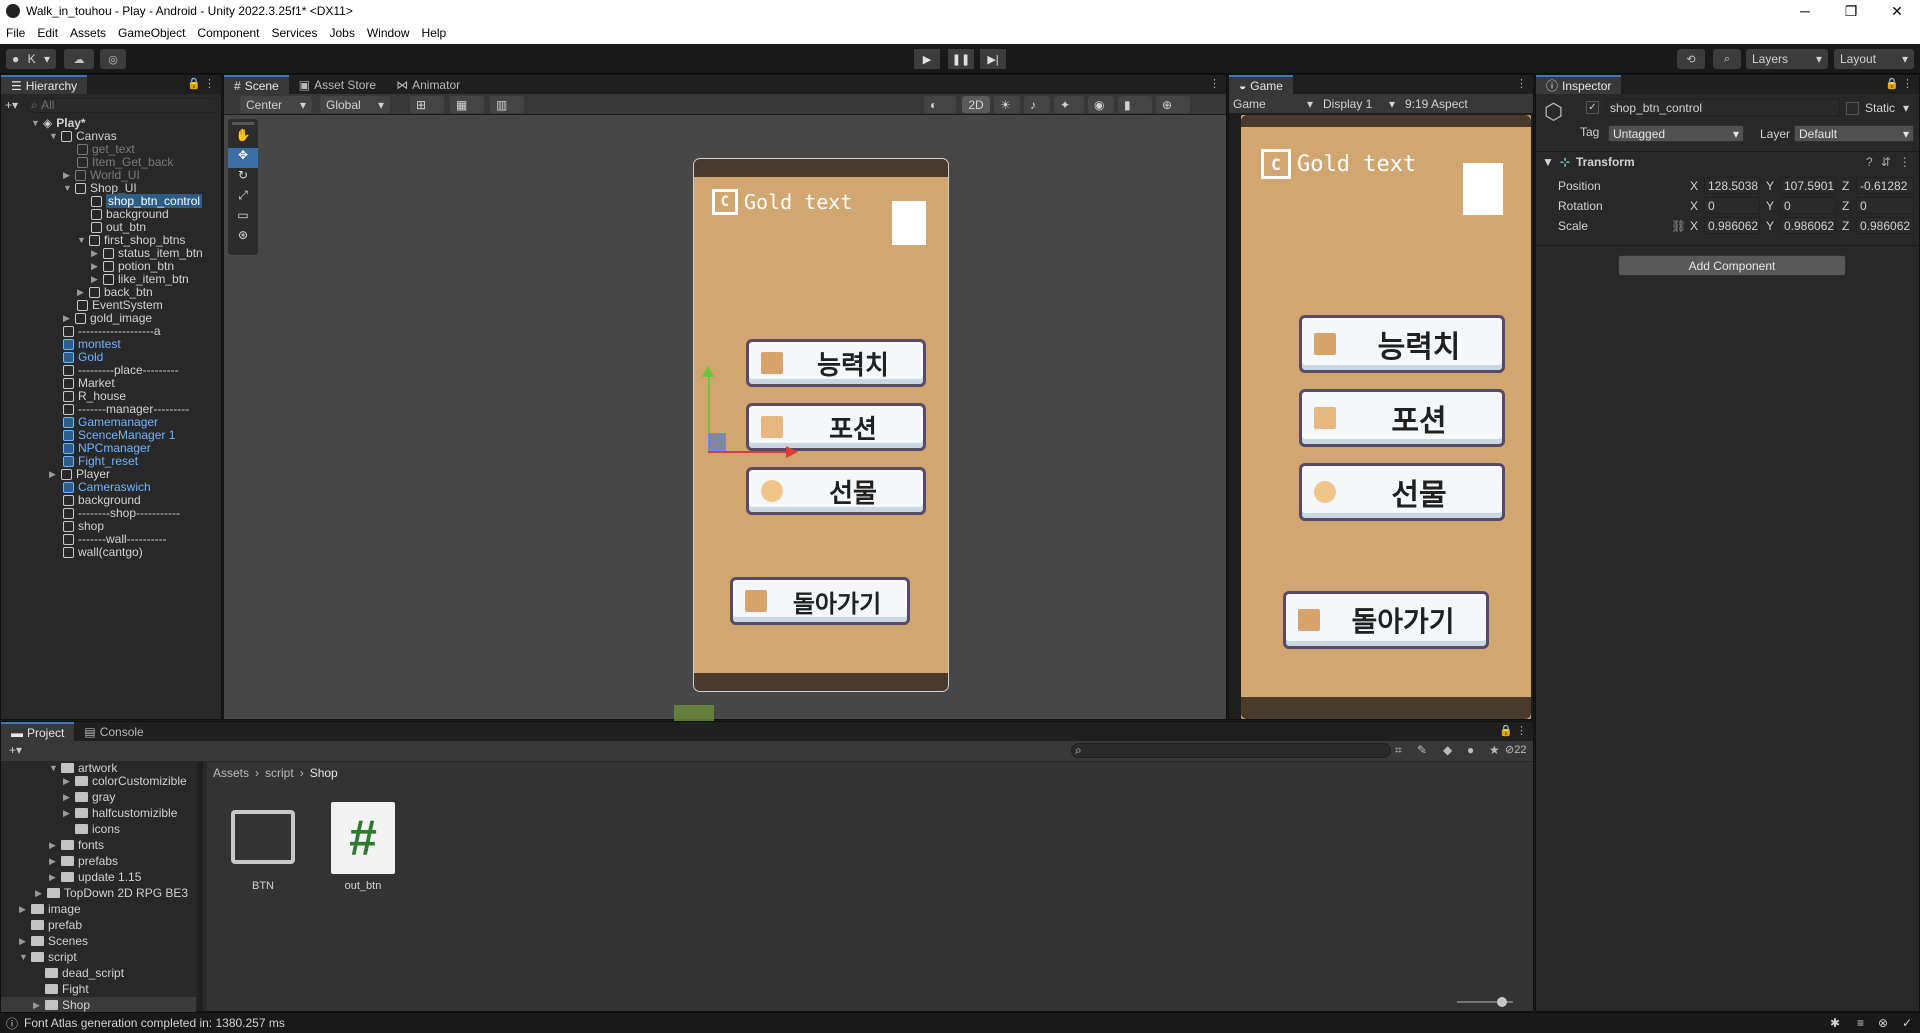  I want to click on folder-item: Fight, so click(67, 989).